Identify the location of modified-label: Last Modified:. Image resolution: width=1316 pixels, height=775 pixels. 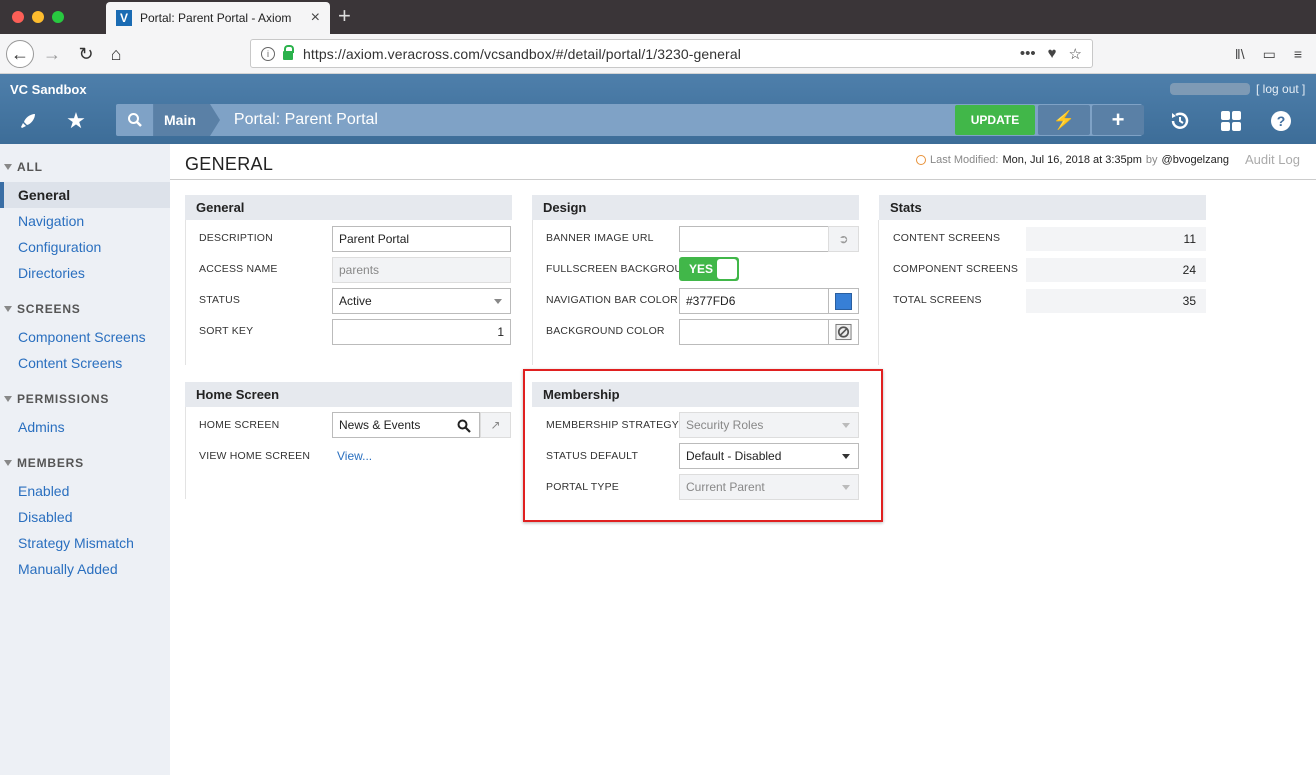
(964, 160).